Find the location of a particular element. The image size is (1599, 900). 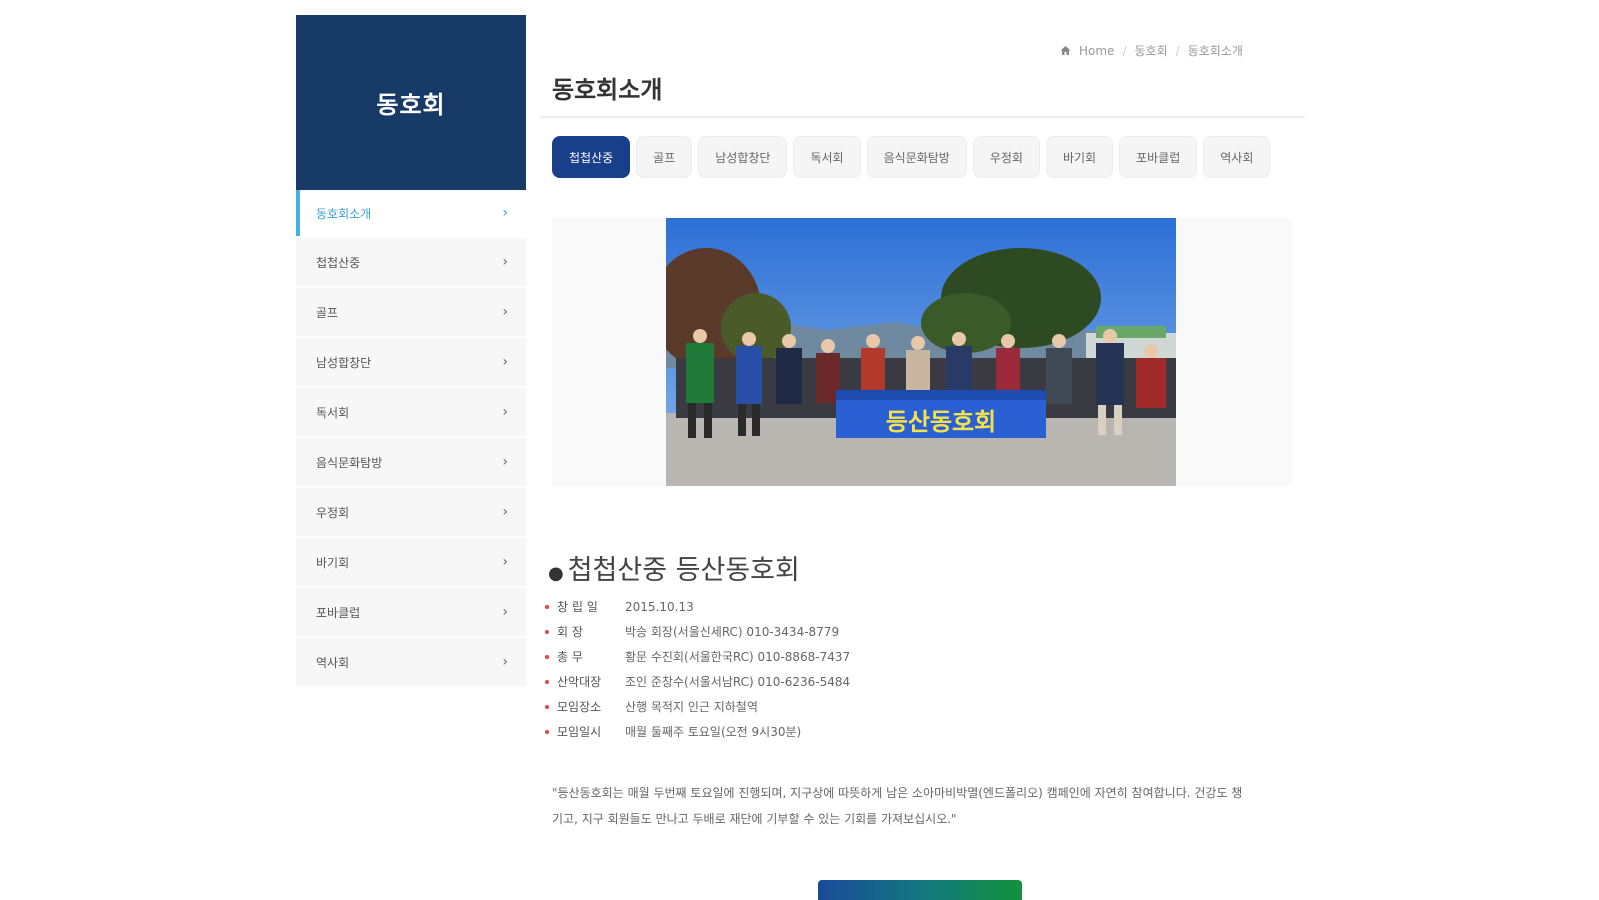

info-value: 매월 둘째주 토요일(오전 9시30분) is located at coordinates (713, 732).